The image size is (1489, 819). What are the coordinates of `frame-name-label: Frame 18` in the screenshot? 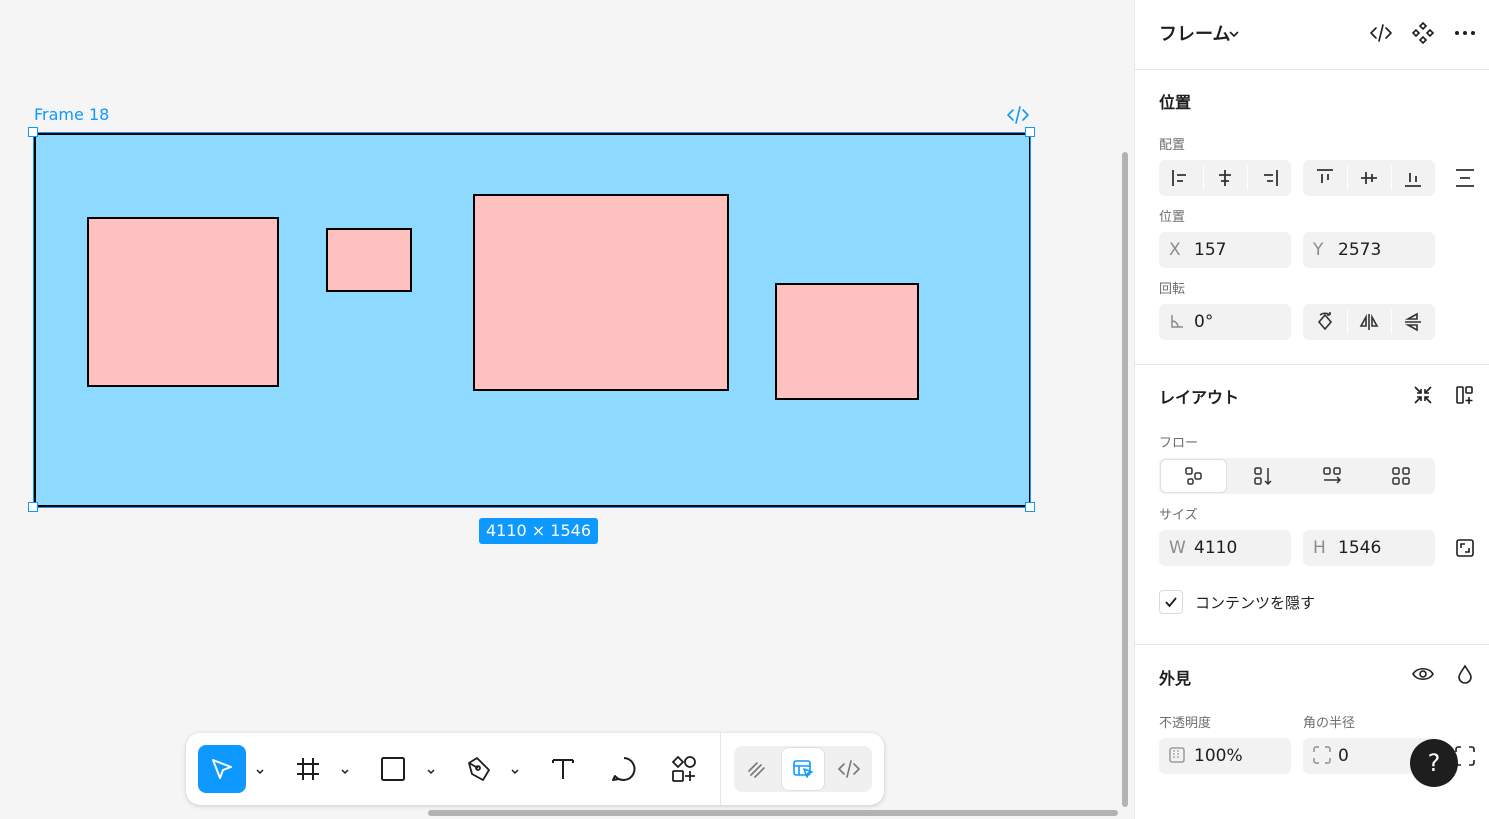 It's located at (71, 114).